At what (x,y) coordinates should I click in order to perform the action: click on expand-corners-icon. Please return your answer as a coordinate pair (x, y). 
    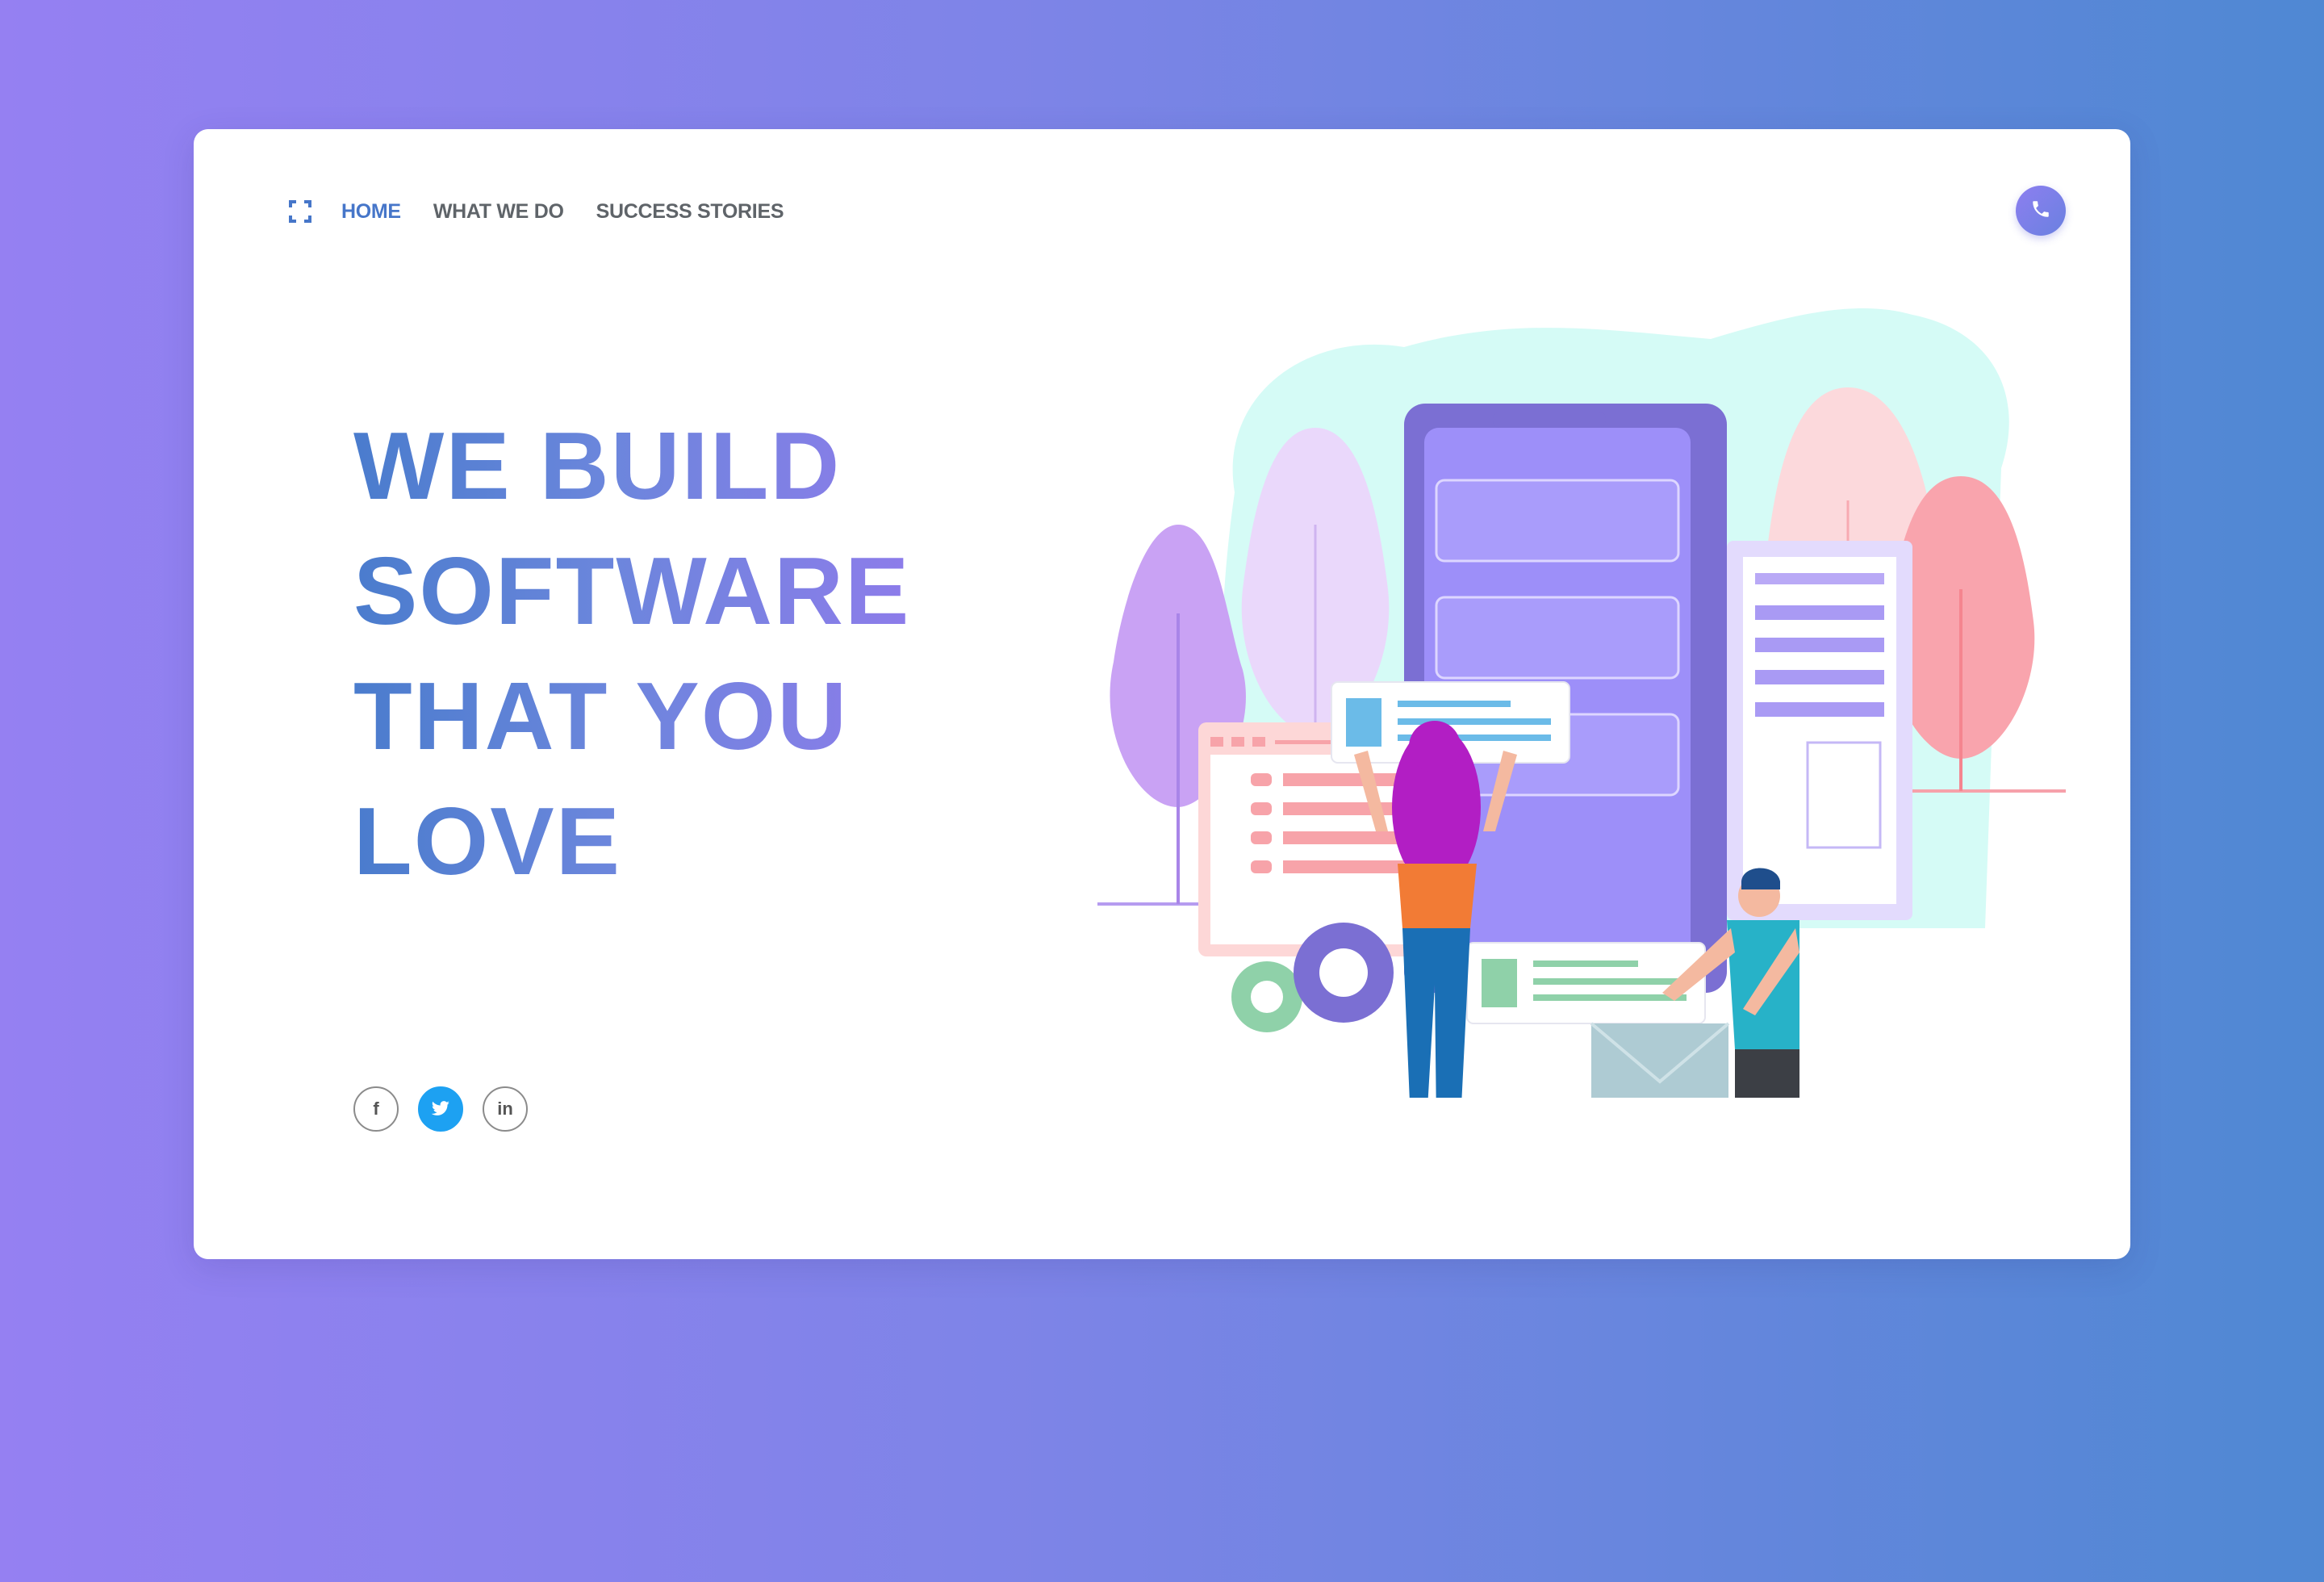
    Looking at the image, I should click on (300, 211).